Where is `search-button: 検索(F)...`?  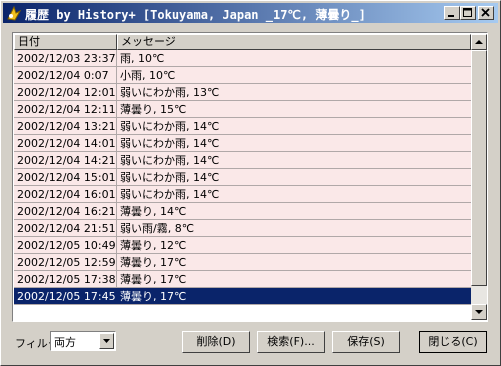
search-button: 検索(F)... is located at coordinates (291, 342).